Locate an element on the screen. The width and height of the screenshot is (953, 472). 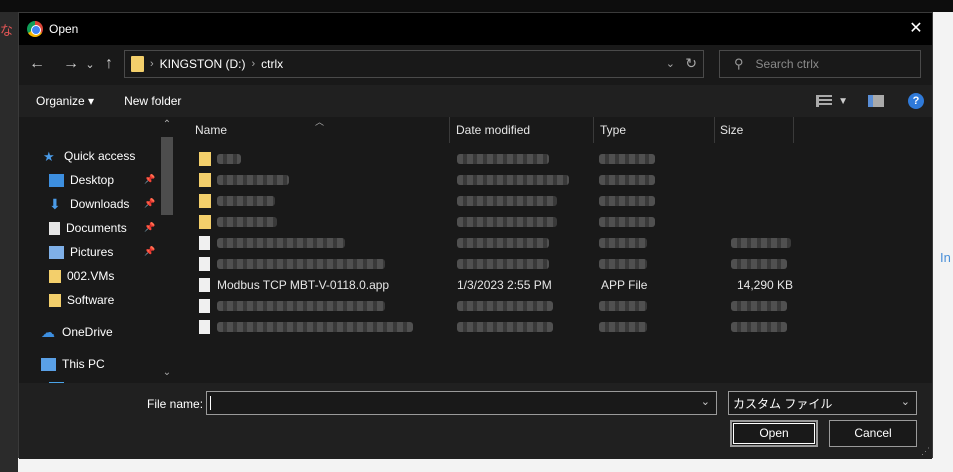
sidebar-item: 002.VMs is located at coordinates (81, 276).